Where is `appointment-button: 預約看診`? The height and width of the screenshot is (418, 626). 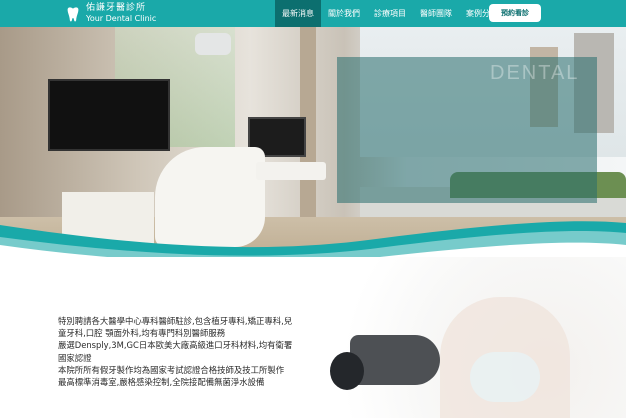
appointment-button: 預約看診 is located at coordinates (515, 13).